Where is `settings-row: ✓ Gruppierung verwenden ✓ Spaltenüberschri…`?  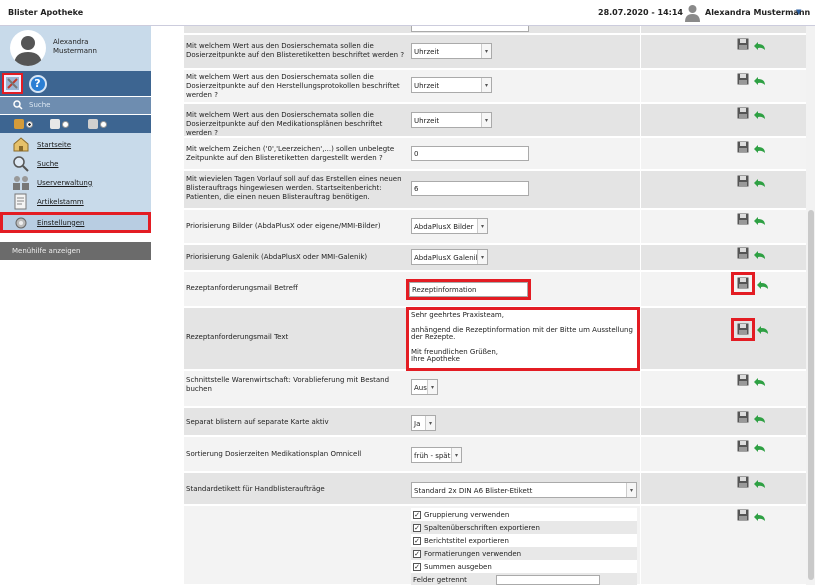
settings-row: ✓ Gruppierung verwenden ✓ Spaltenüberschri… is located at coordinates (499, 545).